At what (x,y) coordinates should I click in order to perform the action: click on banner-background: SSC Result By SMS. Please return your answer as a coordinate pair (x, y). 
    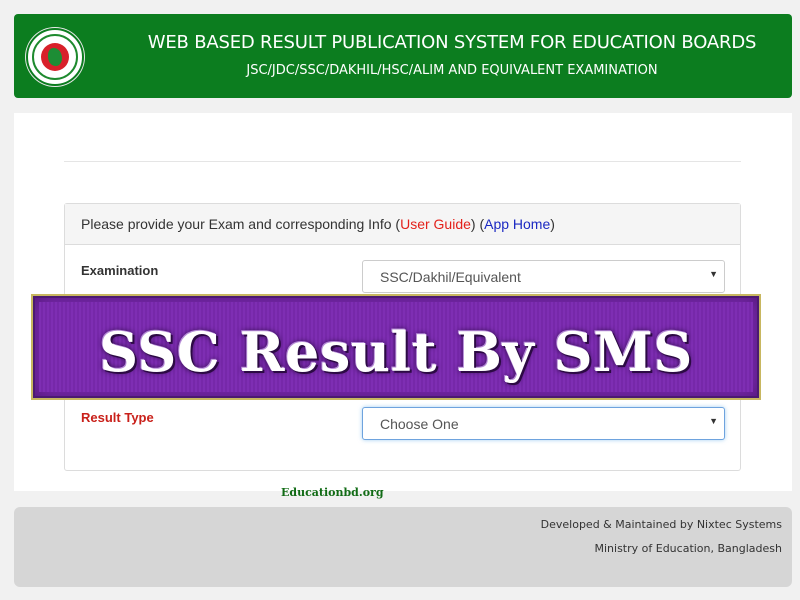
    Looking at the image, I should click on (396, 347).